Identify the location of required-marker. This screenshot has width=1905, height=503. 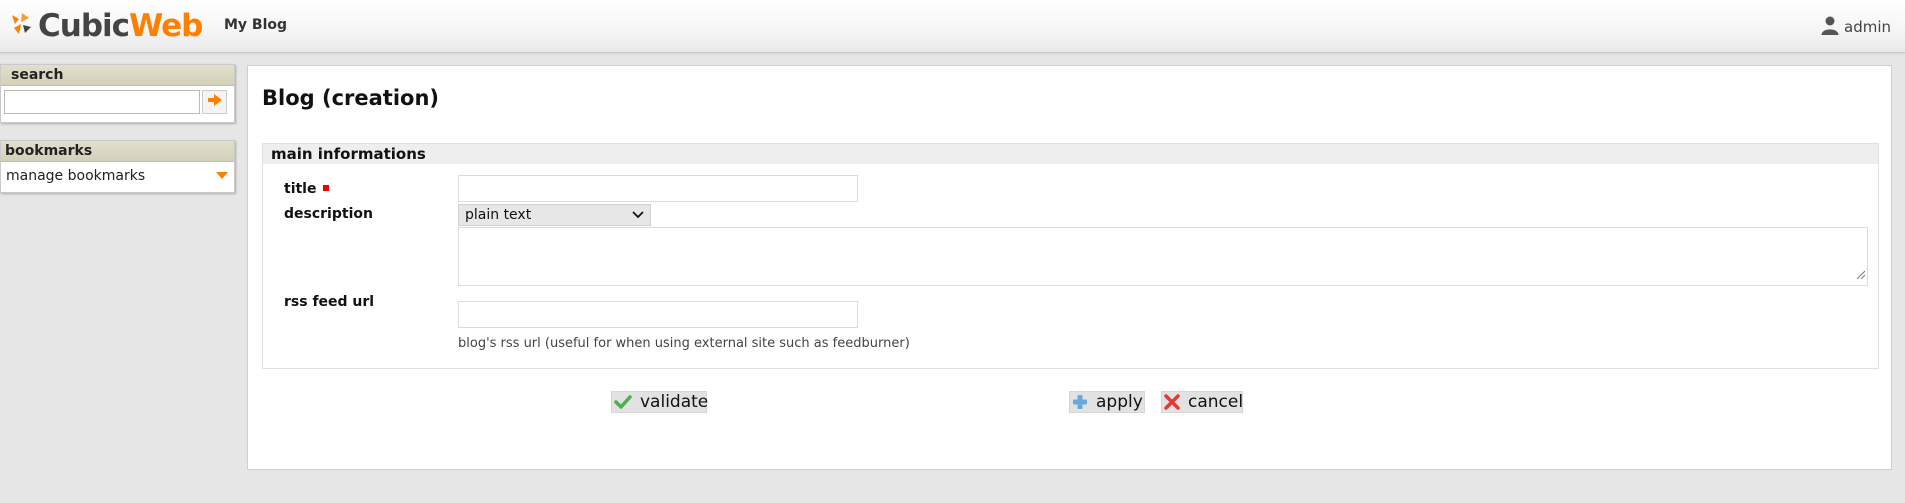
(326, 188).